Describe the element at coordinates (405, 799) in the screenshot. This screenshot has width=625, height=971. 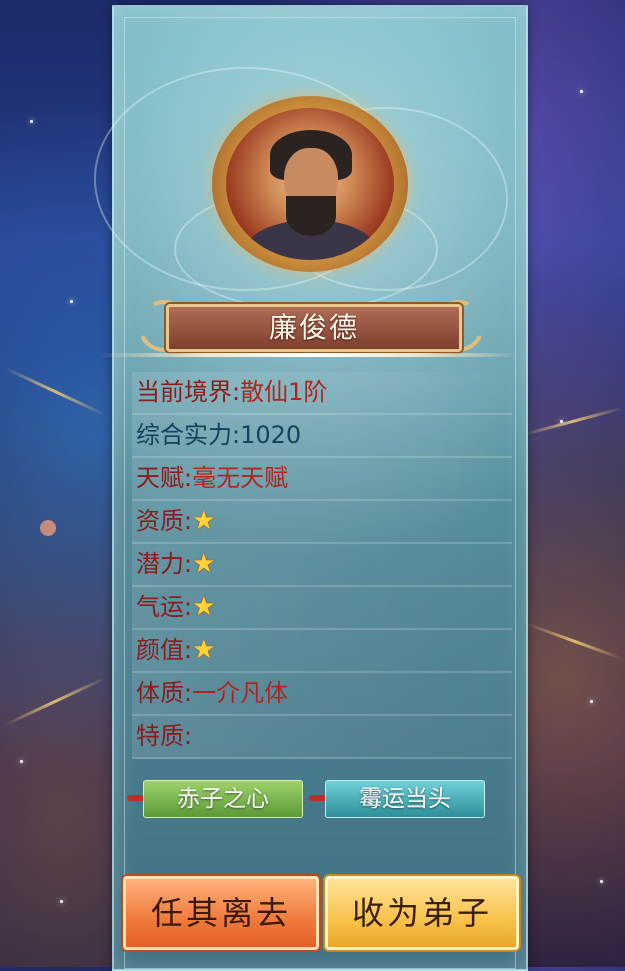
I see `trait-tag: 霉运当头` at that location.